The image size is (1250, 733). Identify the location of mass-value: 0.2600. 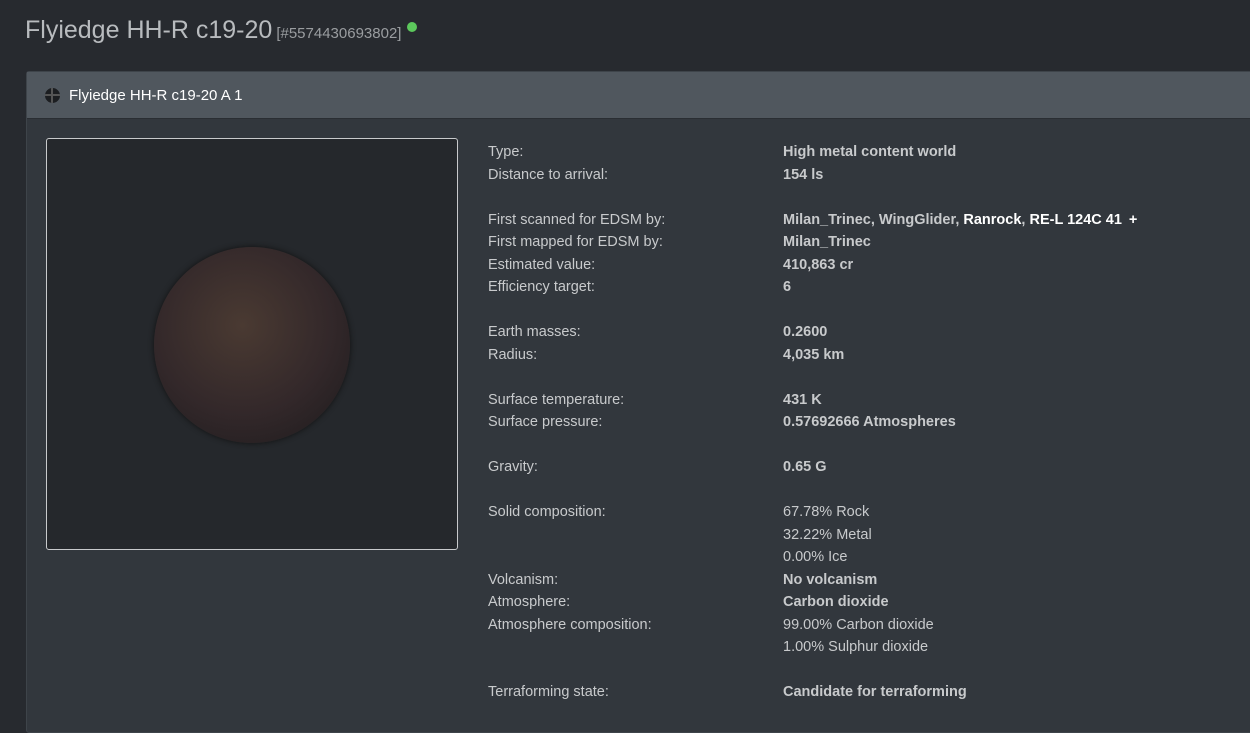
(805, 332).